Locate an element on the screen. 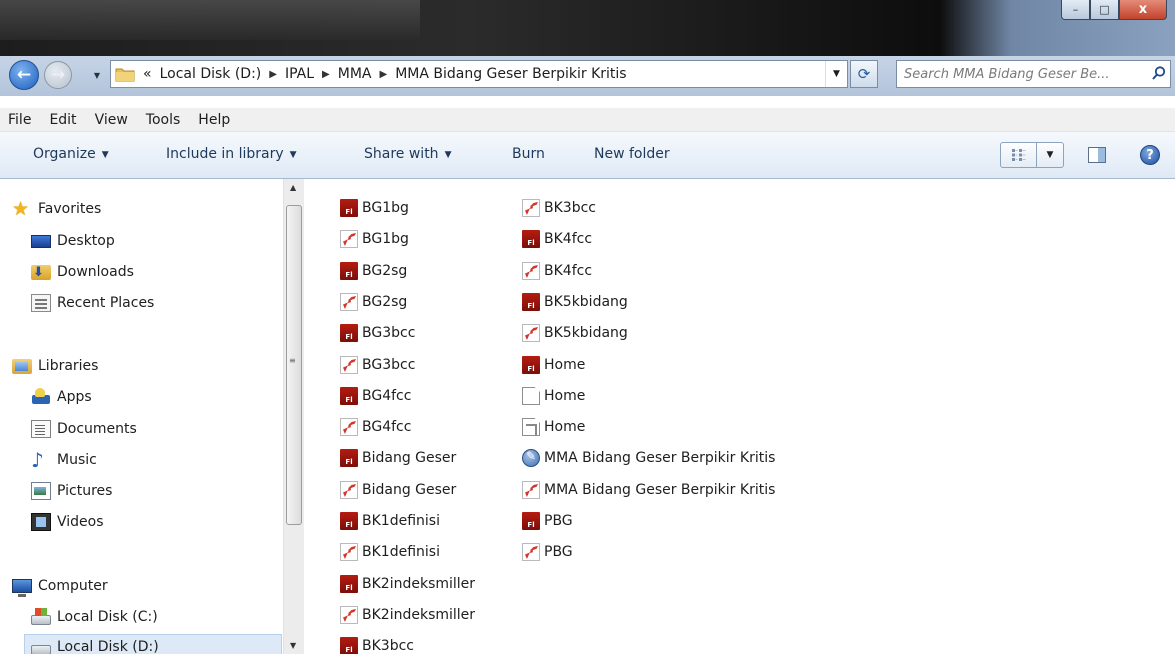 The height and width of the screenshot is (654, 1175). menu-edit: Edit is located at coordinates (62, 120).